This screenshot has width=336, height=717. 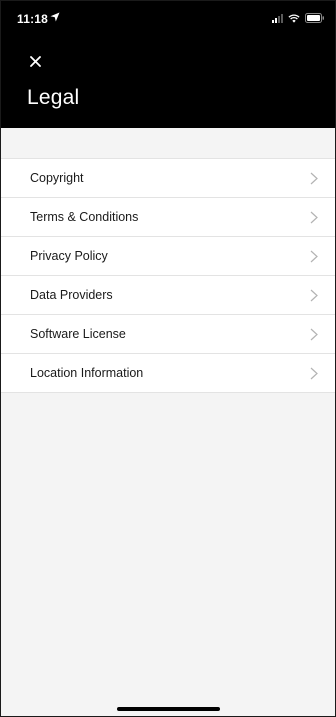 What do you see at coordinates (294, 18) in the screenshot?
I see `wifi-icon` at bounding box center [294, 18].